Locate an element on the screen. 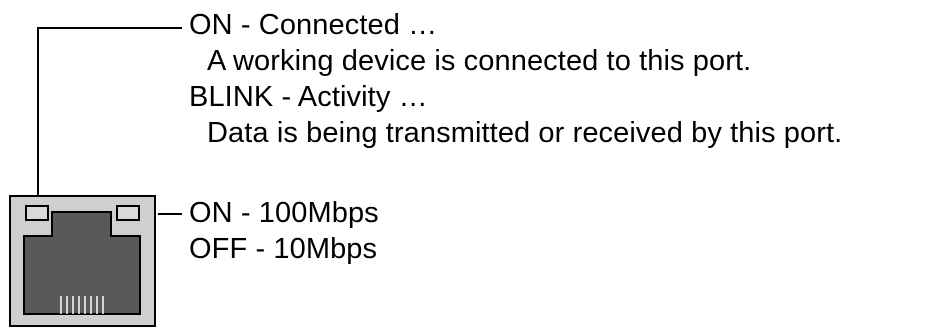 Image resolution: width=928 pixels, height=329 pixels. speed-on-label: ON - 100Mbps is located at coordinates (284, 213).